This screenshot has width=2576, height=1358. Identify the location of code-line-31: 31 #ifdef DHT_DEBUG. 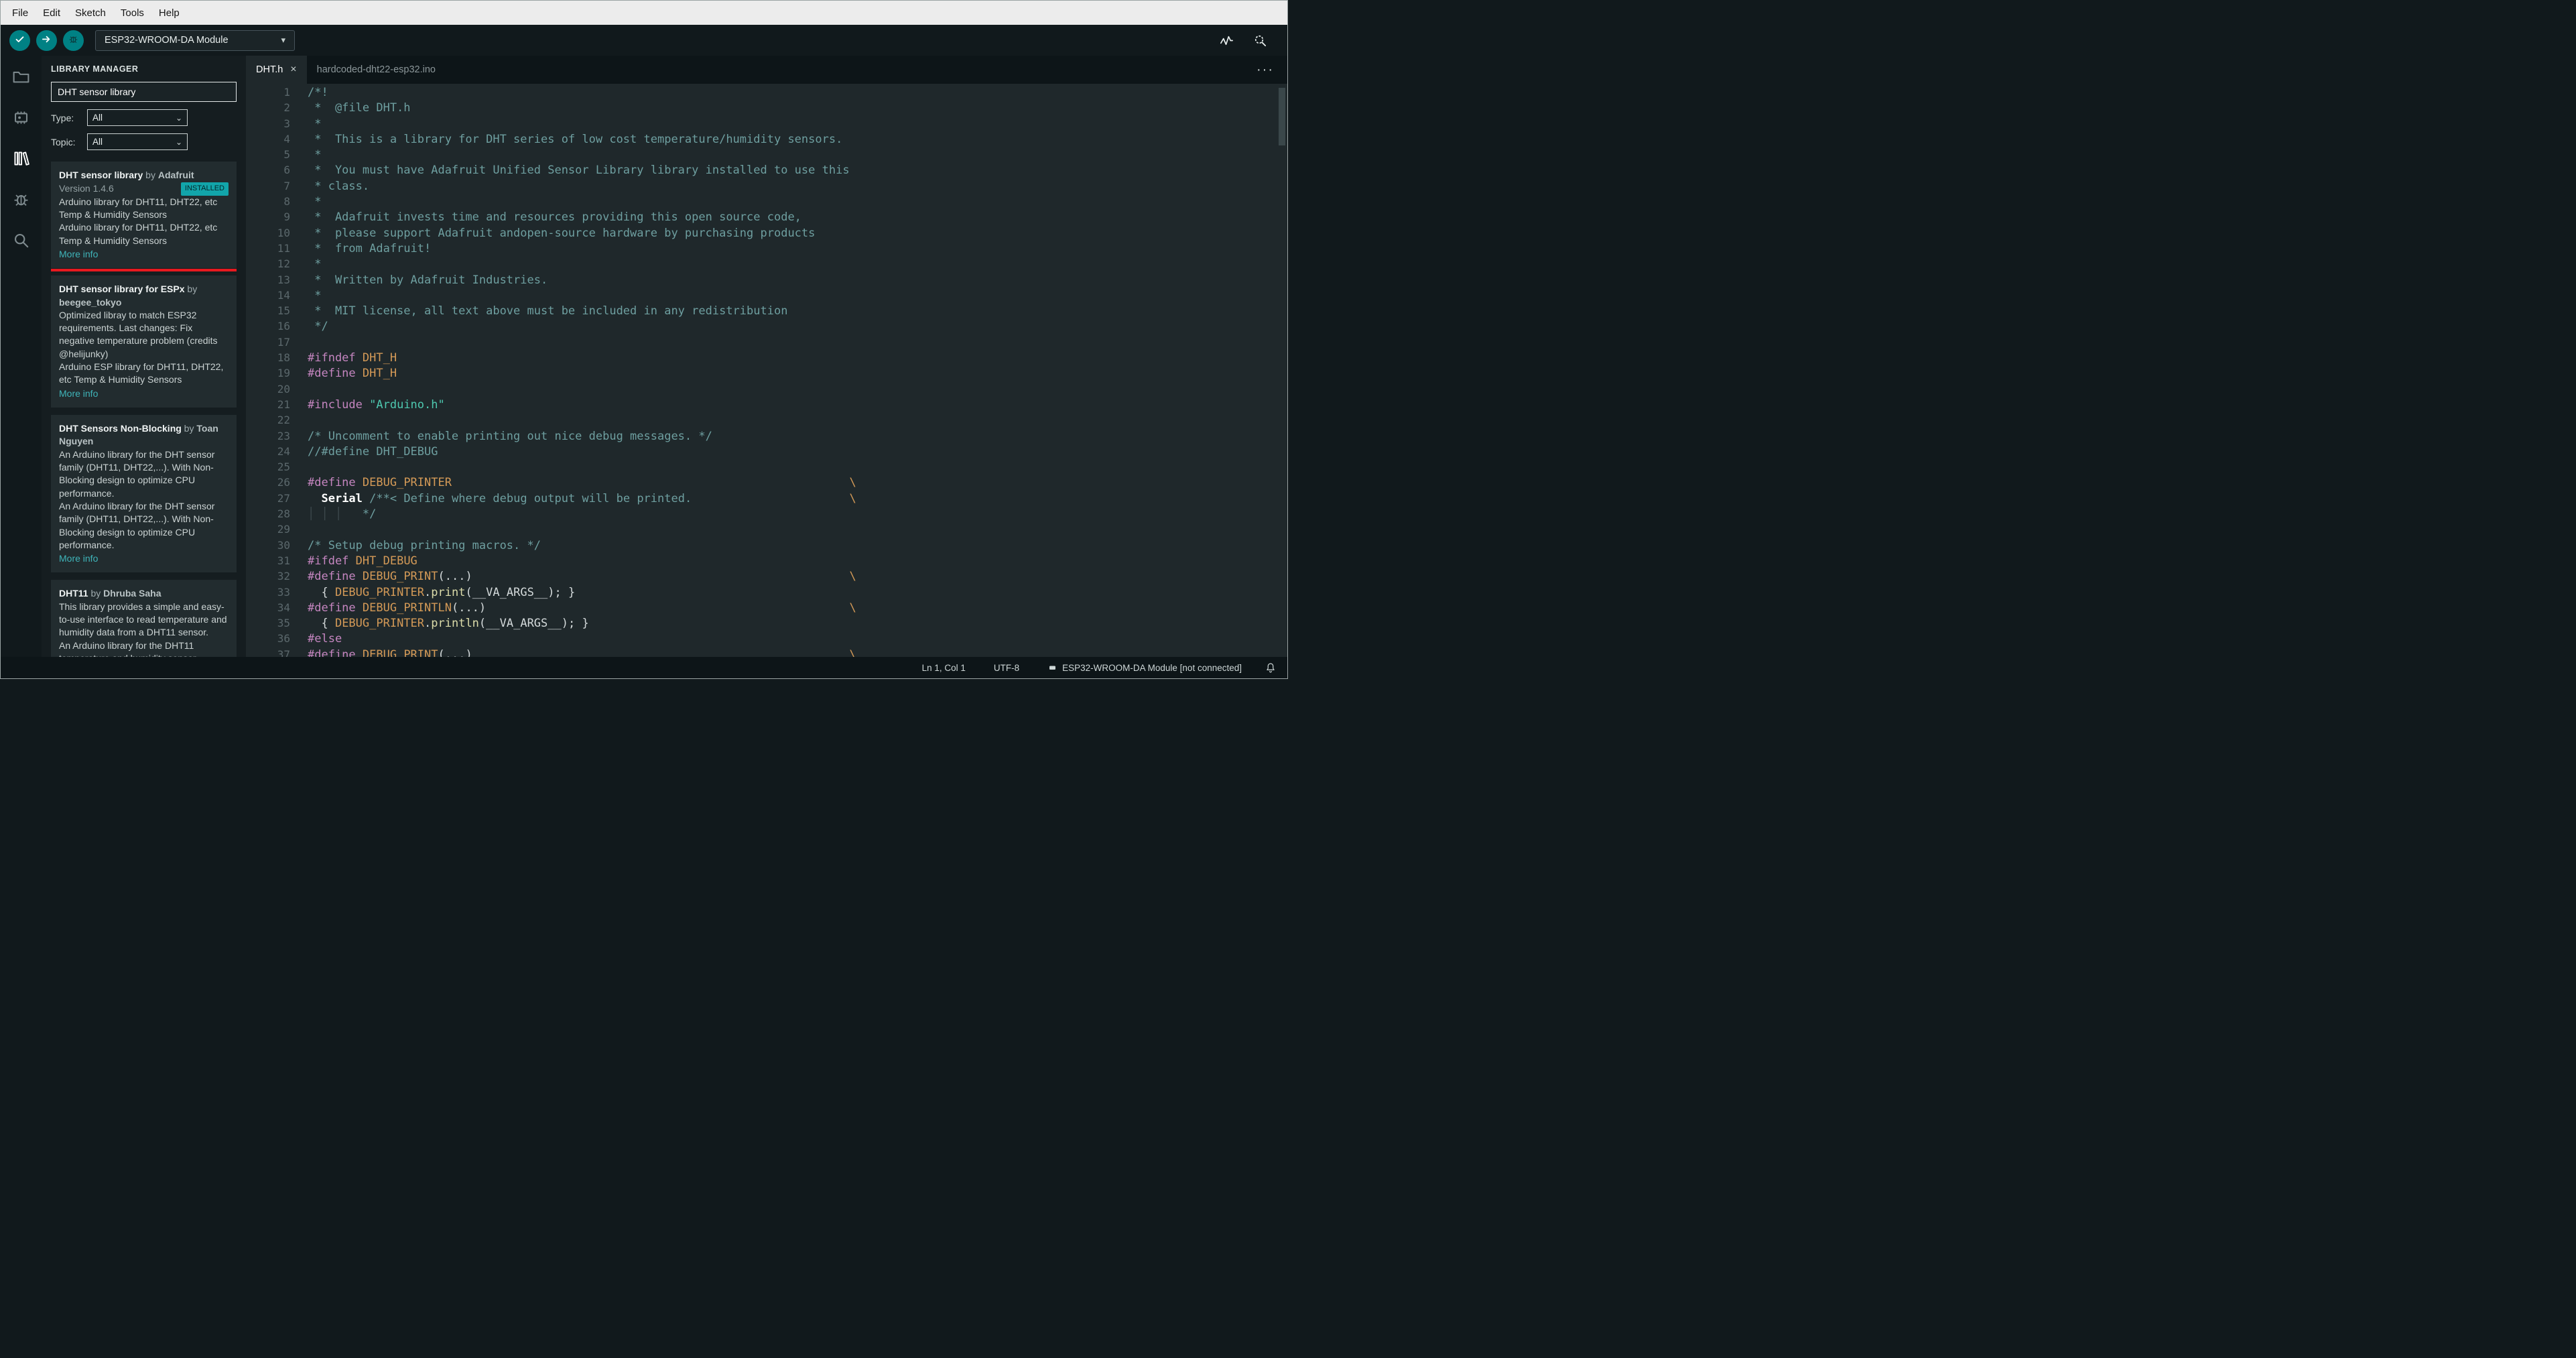
(766, 562).